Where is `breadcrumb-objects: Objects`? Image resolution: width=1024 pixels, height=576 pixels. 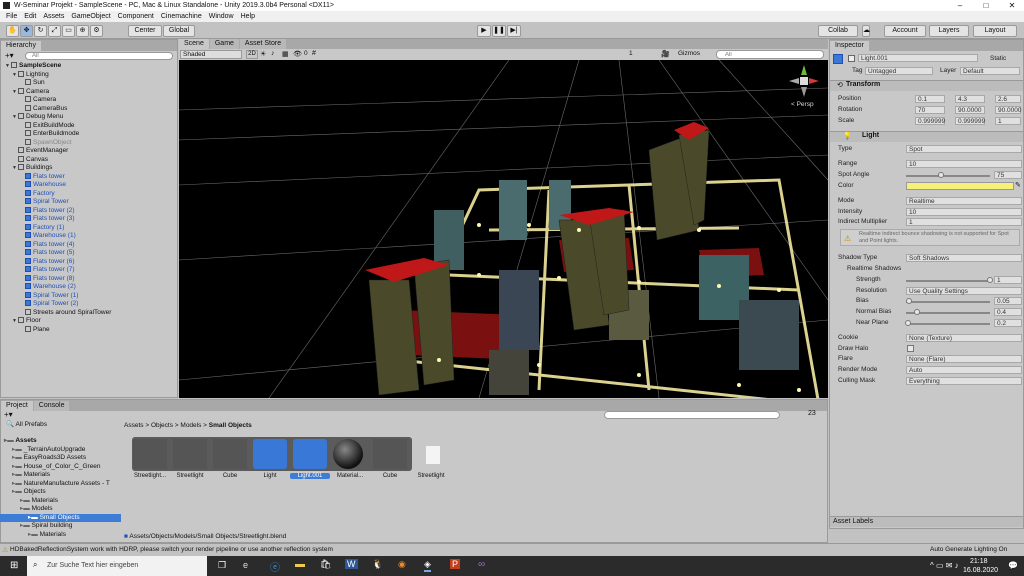 breadcrumb-objects: Objects is located at coordinates (162, 425).